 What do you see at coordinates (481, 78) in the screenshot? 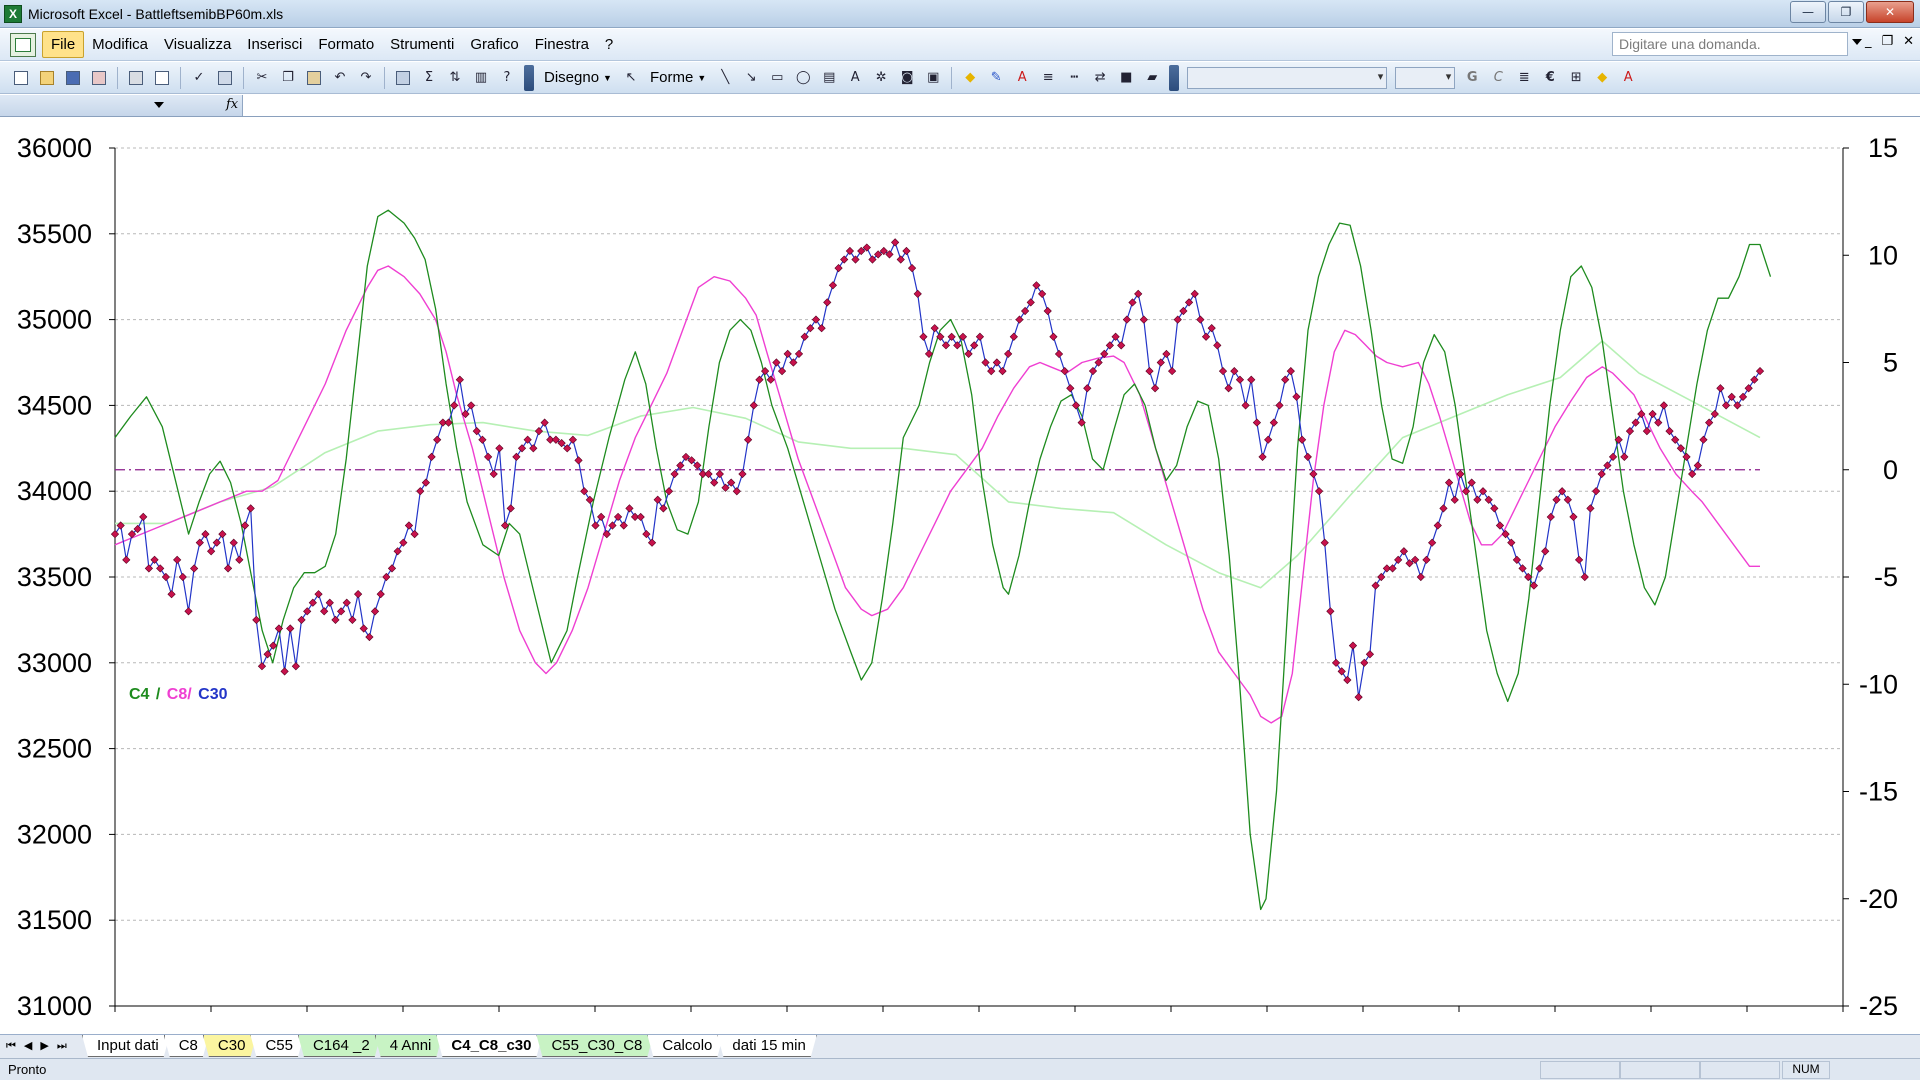
I see `chart-wizard-icon: ▥` at bounding box center [481, 78].